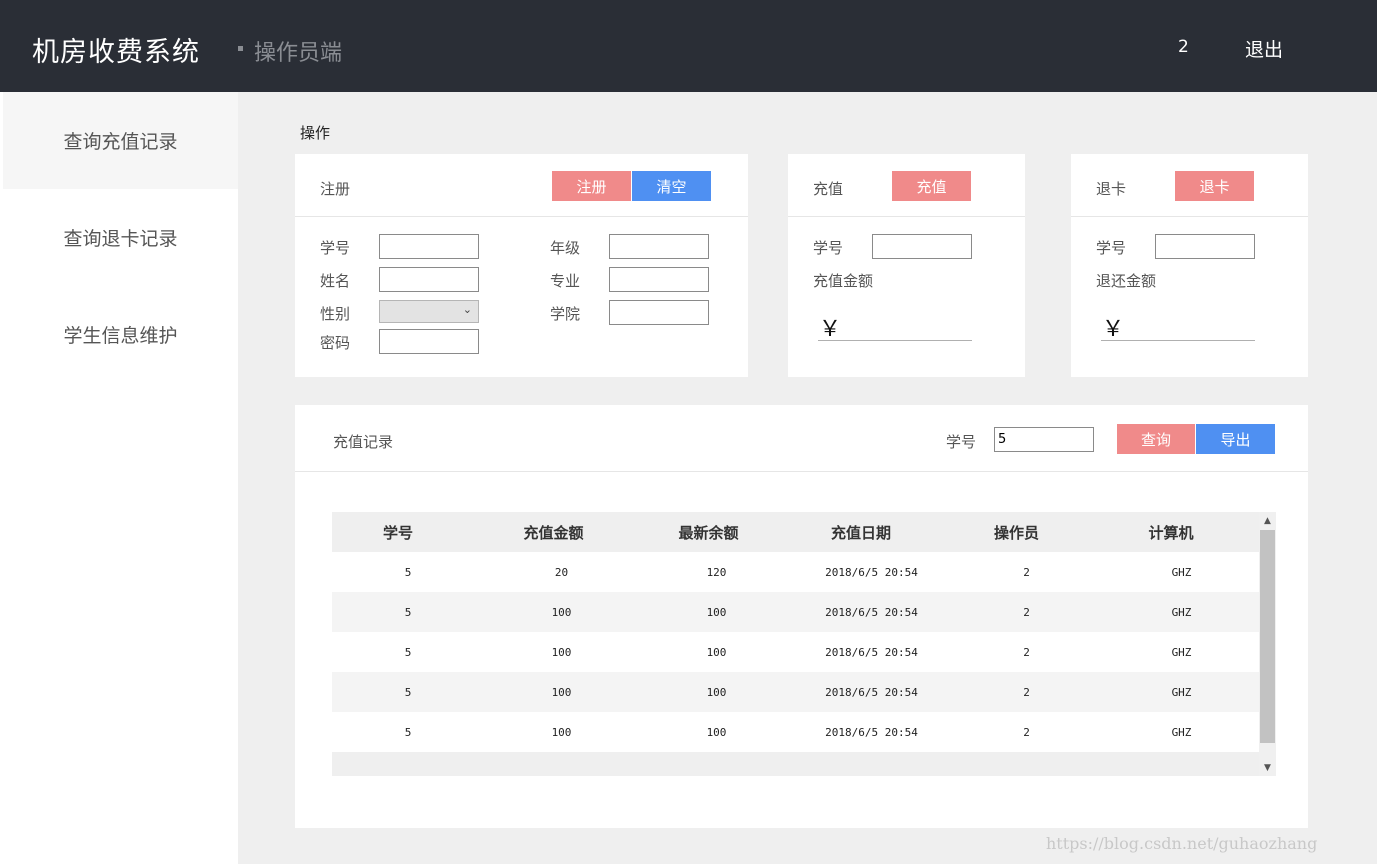 This screenshot has height=864, width=1377. Describe the element at coordinates (795, 764) in the screenshot. I see `table-footer` at that location.